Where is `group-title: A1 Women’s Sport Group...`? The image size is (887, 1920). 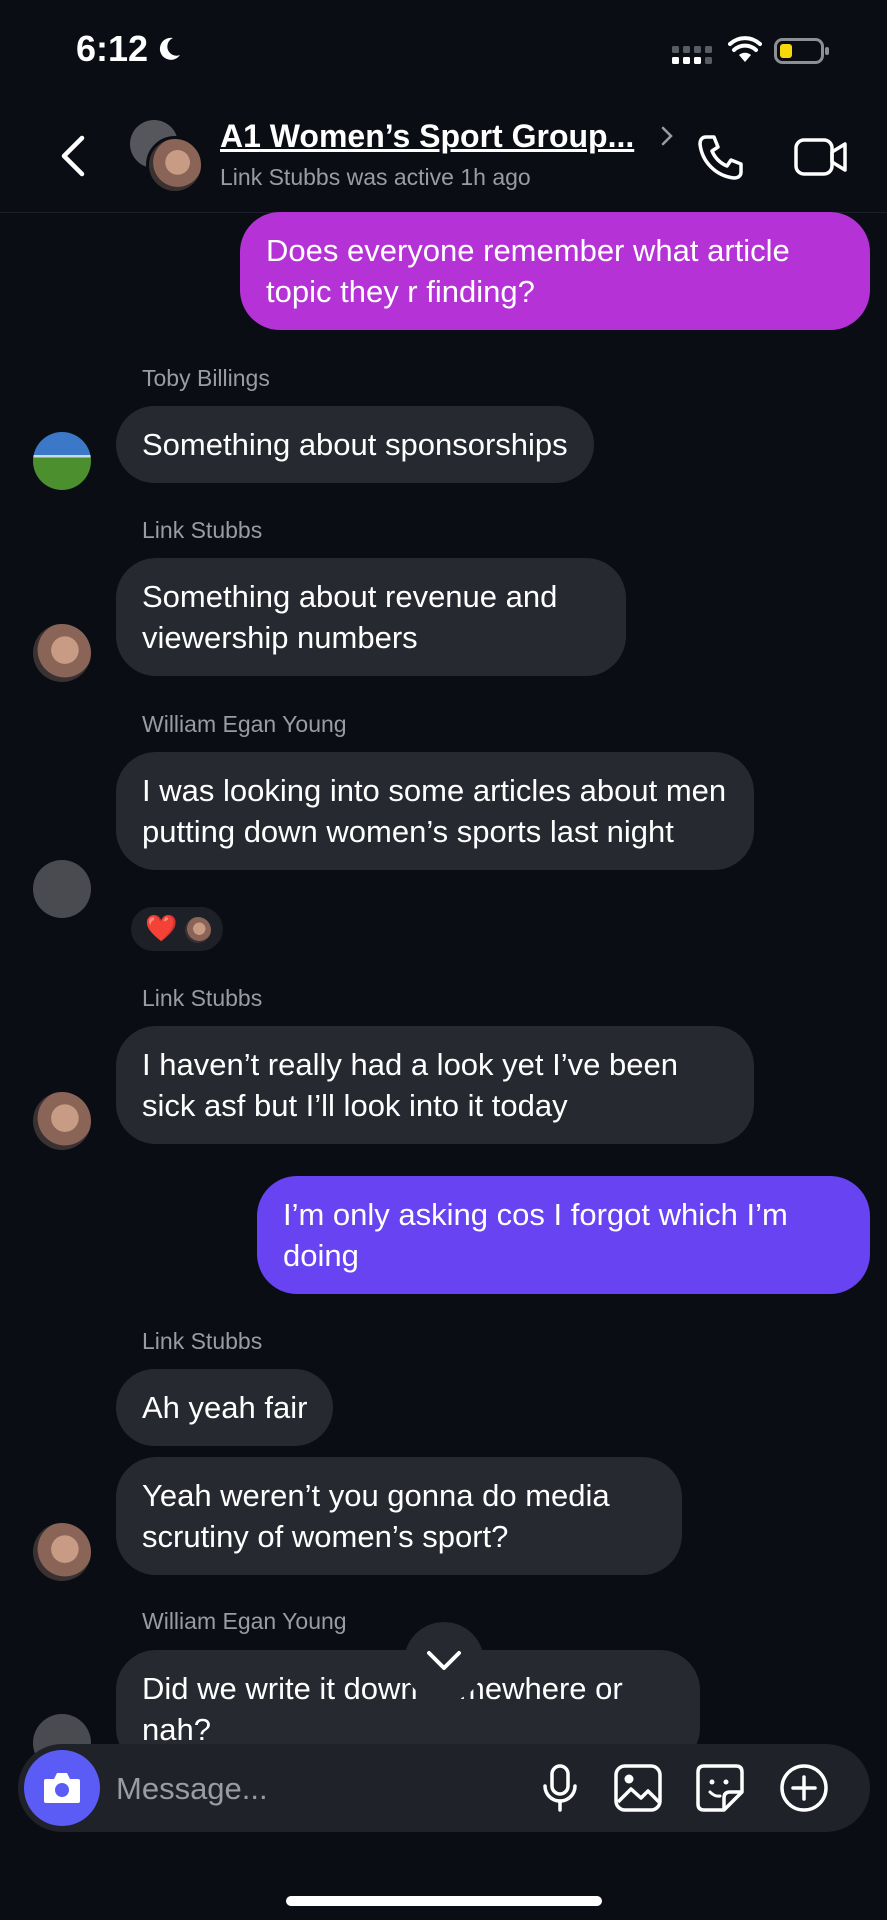 group-title: A1 Women’s Sport Group... is located at coordinates (427, 136).